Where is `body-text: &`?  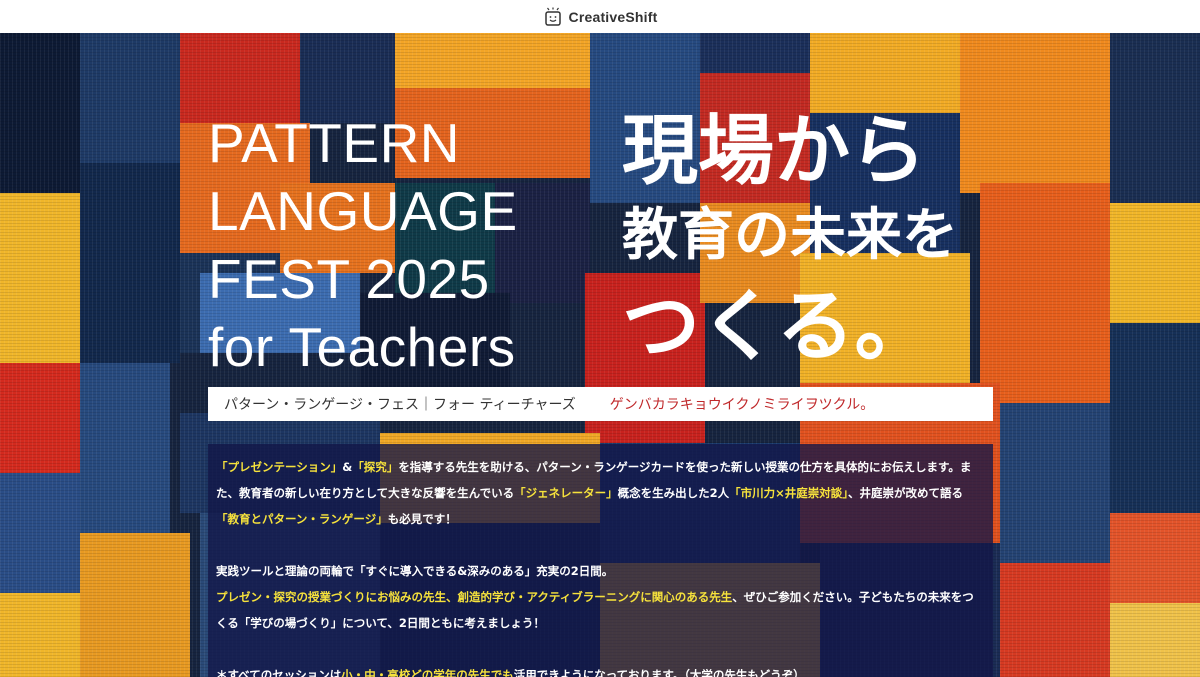
body-text: & is located at coordinates (347, 467).